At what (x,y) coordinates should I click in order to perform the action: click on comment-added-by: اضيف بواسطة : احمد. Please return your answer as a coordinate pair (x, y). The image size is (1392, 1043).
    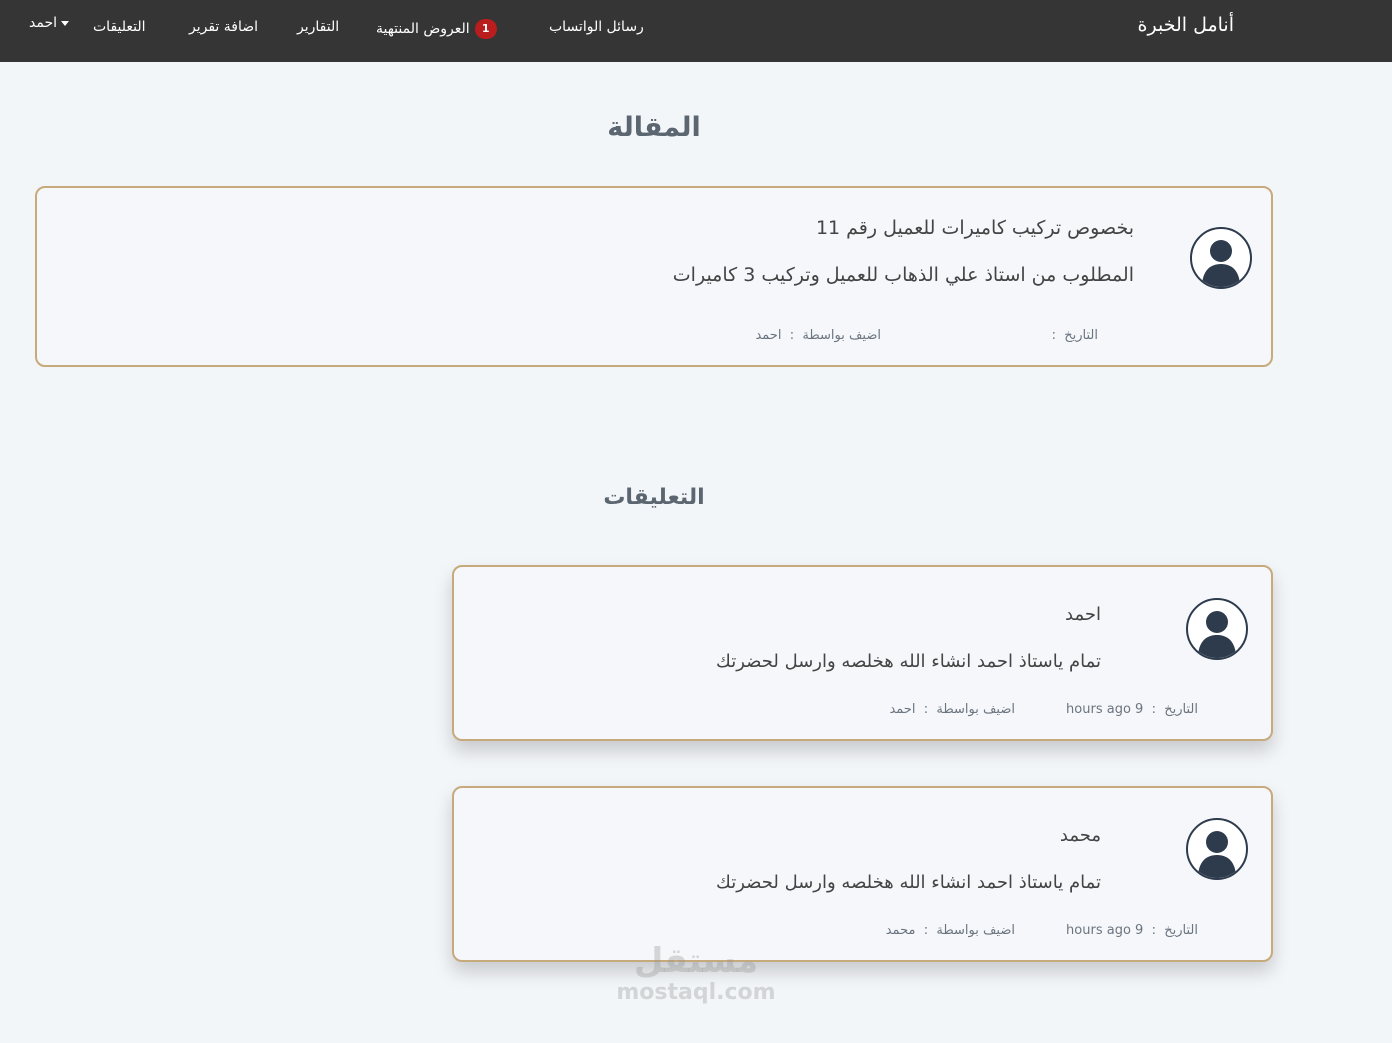
    Looking at the image, I should click on (952, 709).